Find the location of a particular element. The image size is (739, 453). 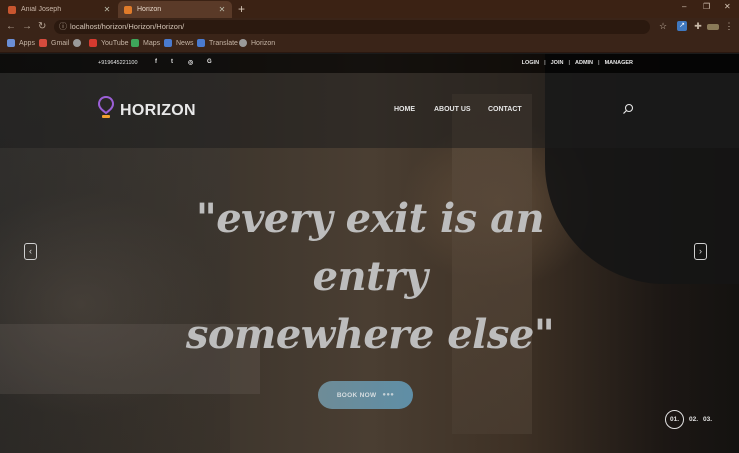

translate-icon is located at coordinates (201, 43).